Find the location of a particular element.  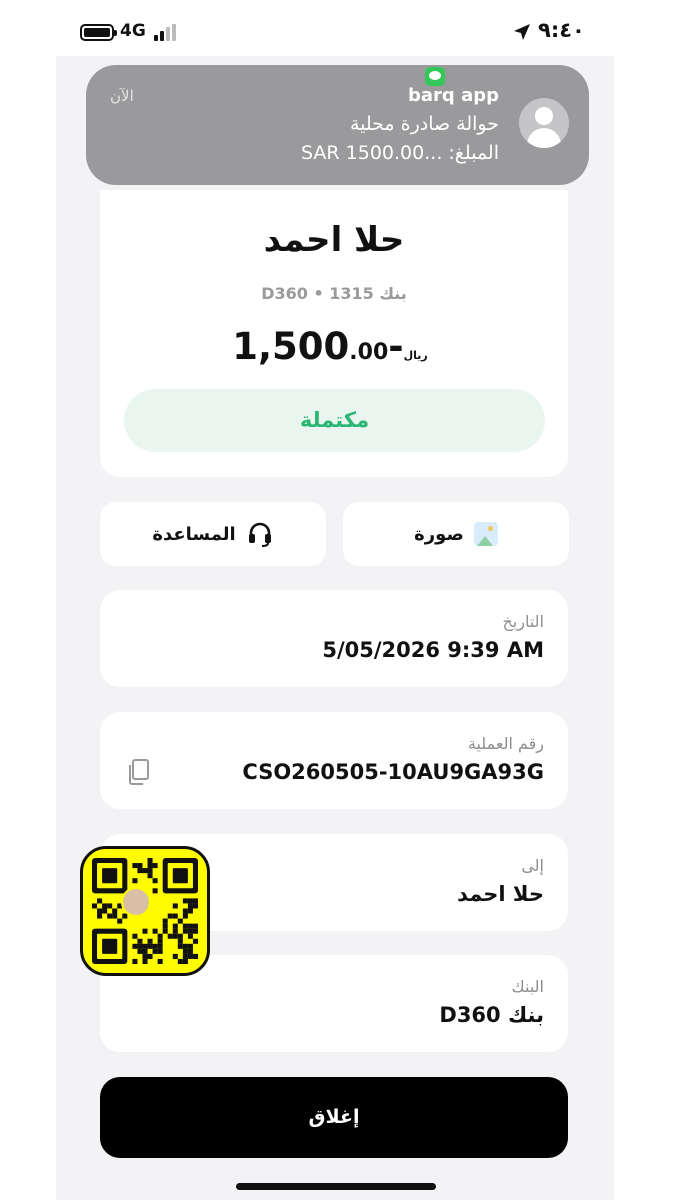

bitmoji-avatar is located at coordinates (136, 902).